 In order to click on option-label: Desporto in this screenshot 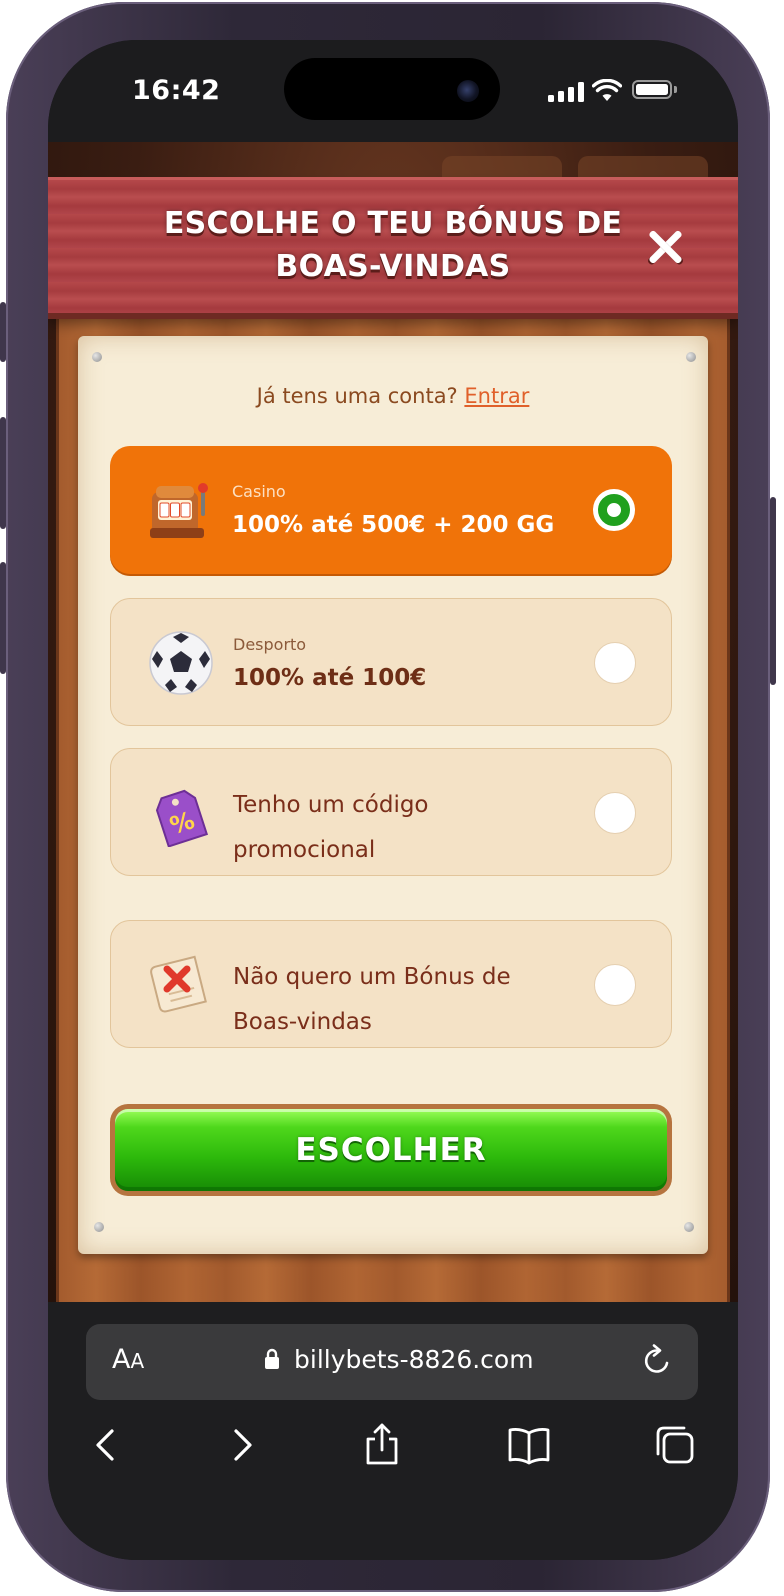, I will do `click(270, 644)`.